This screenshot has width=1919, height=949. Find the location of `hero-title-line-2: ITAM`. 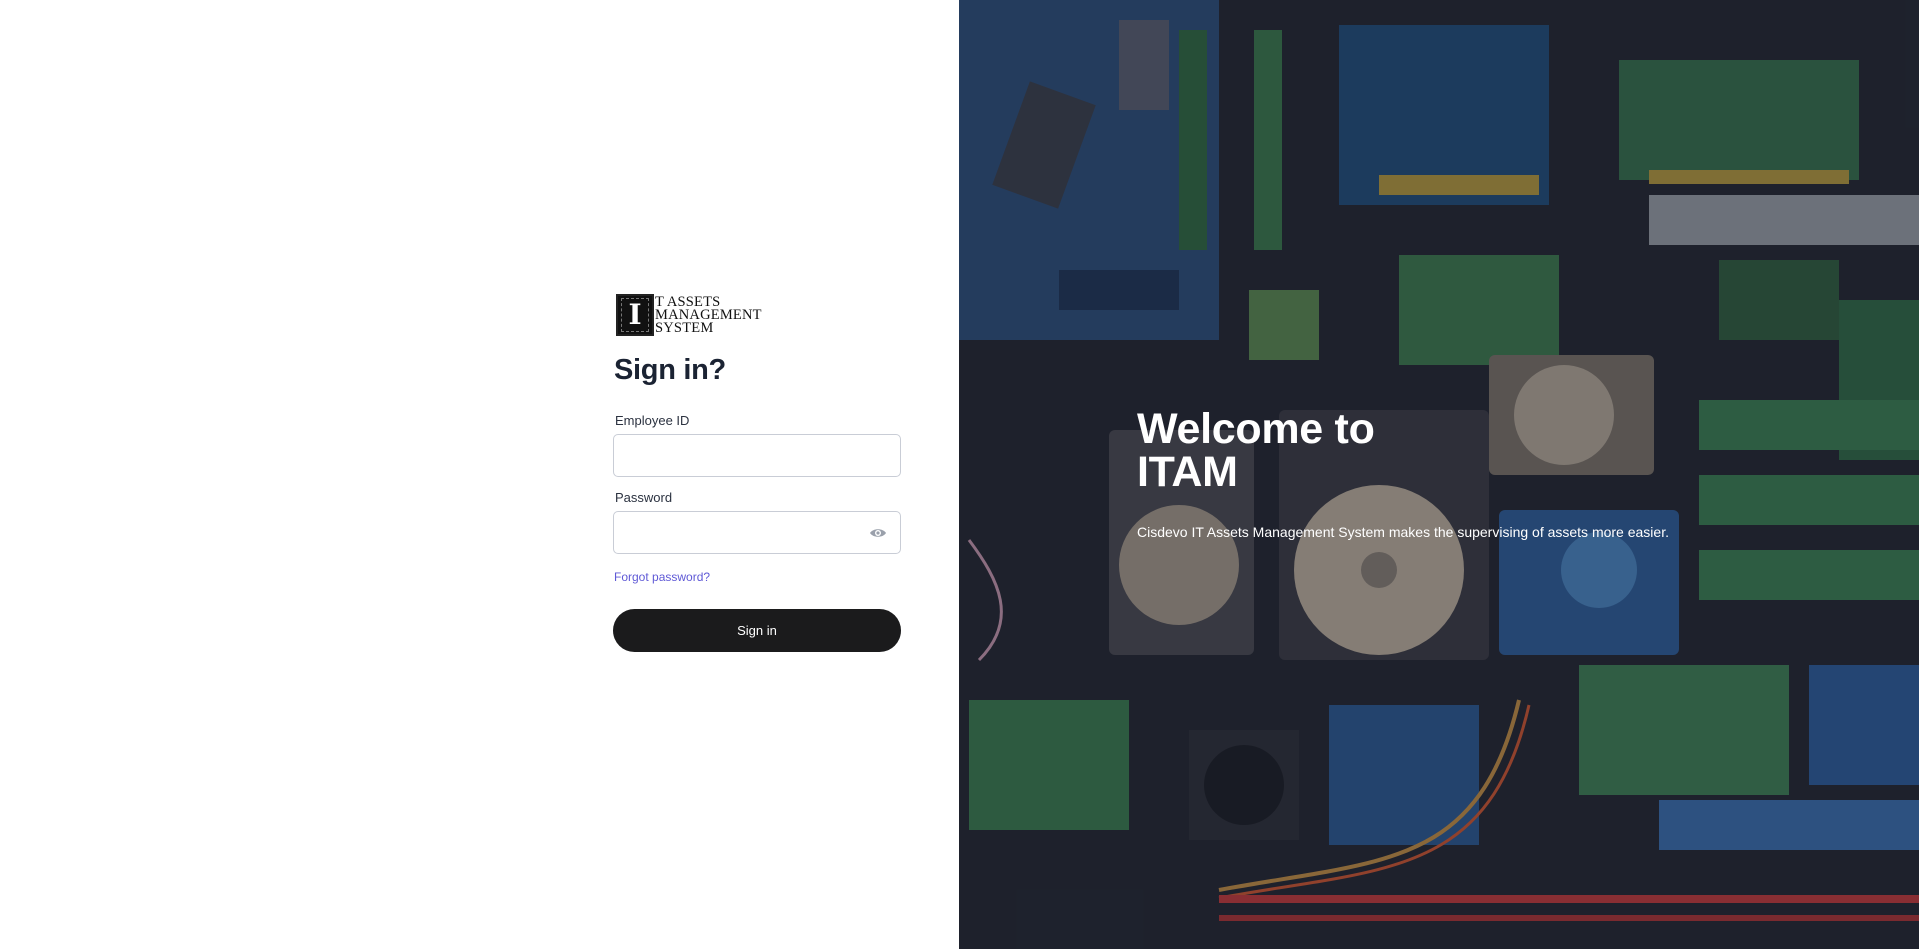

hero-title-line-2: ITAM is located at coordinates (1187, 472).